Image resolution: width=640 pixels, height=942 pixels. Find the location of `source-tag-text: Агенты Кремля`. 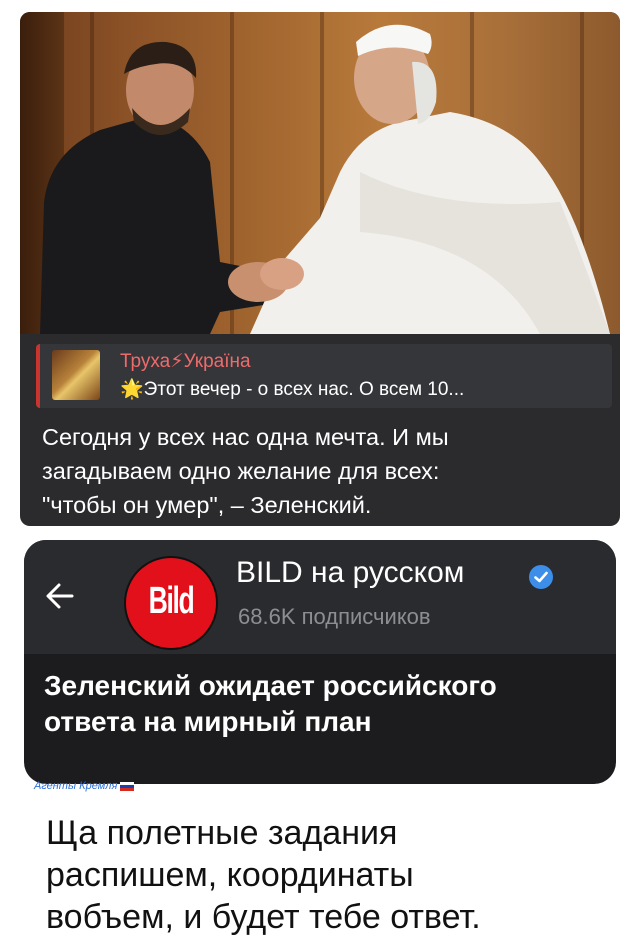

source-tag-text: Агенты Кремля is located at coordinates (76, 786).